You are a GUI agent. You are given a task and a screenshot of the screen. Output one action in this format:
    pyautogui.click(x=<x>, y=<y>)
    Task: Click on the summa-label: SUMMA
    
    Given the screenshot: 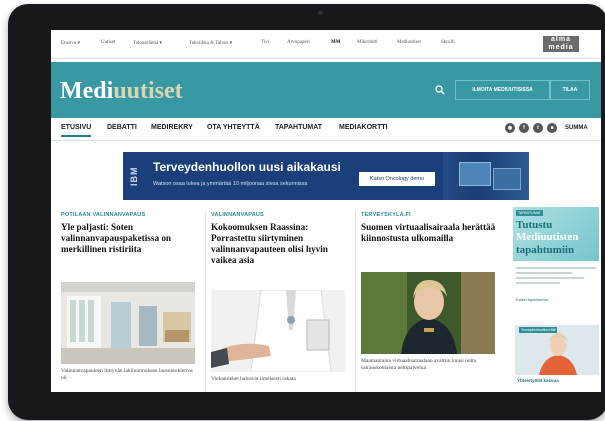 What is the action you would take?
    pyautogui.click(x=576, y=128)
    